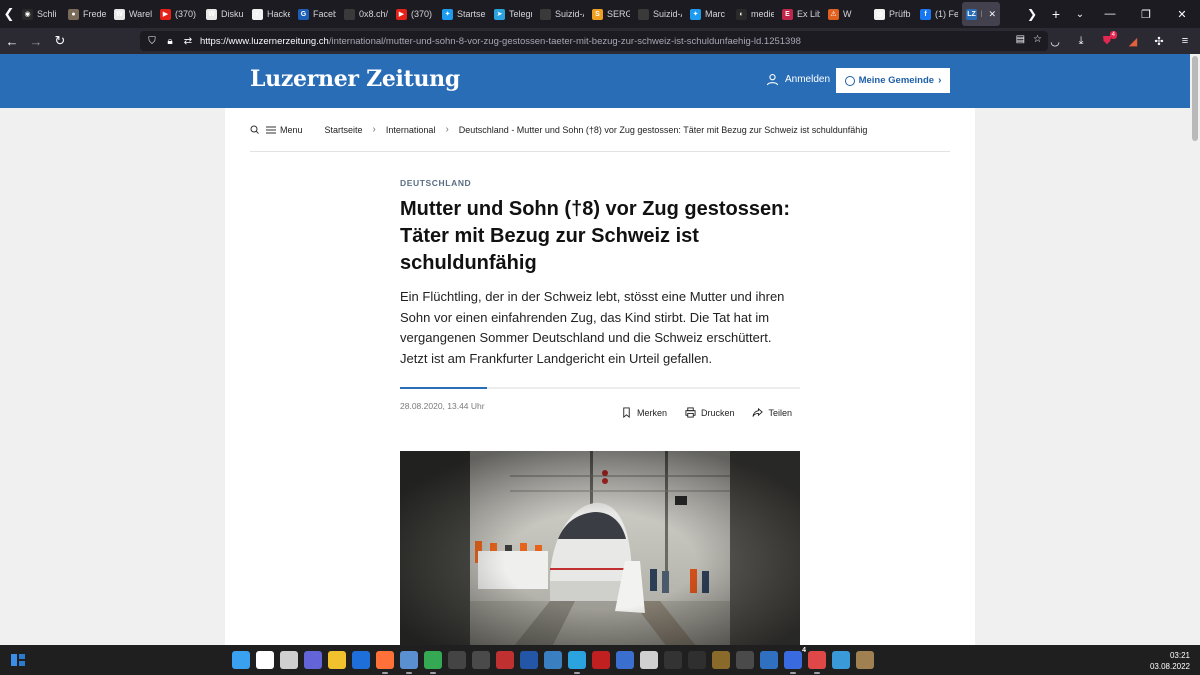  What do you see at coordinates (411, 130) in the screenshot?
I see `breadcrumb-international: International` at bounding box center [411, 130].